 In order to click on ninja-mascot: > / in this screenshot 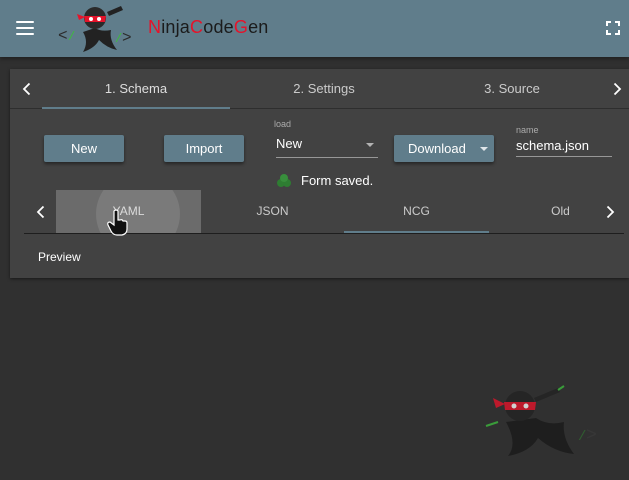, I will do `click(541, 420)`.